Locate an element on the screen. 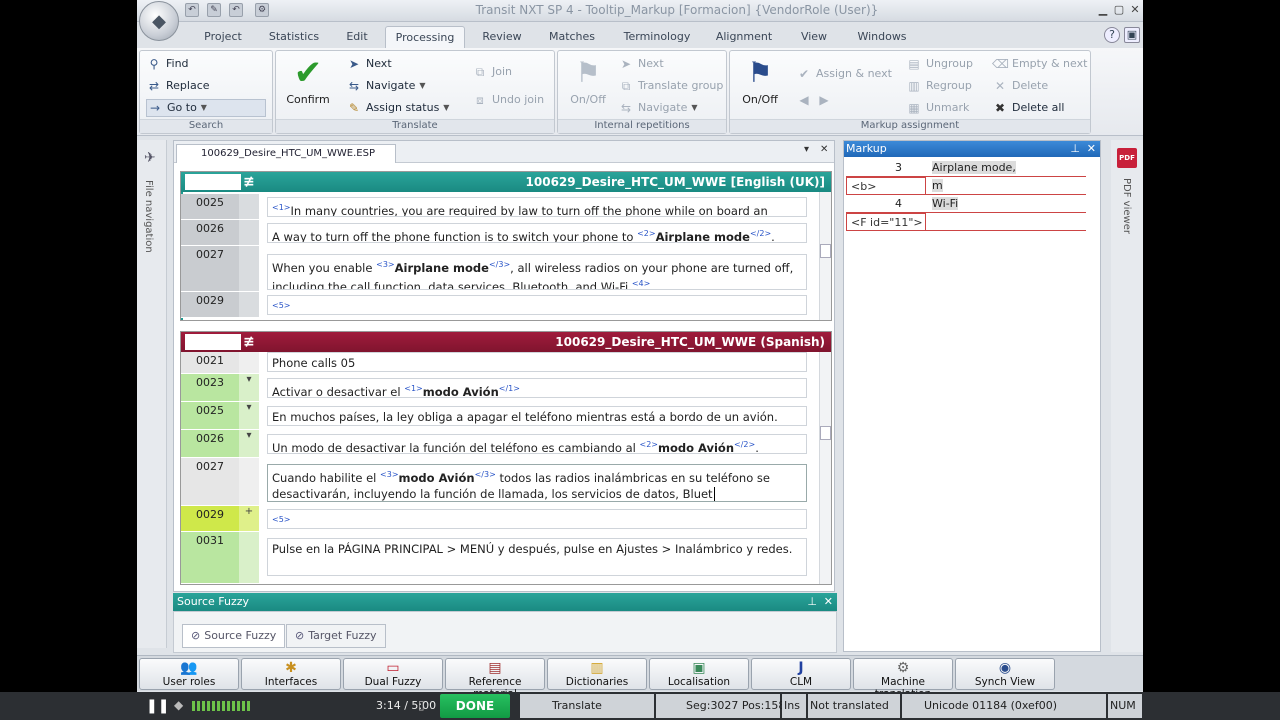 The image size is (1280, 720). confirm-button: ✔ Confirm is located at coordinates (308, 79).